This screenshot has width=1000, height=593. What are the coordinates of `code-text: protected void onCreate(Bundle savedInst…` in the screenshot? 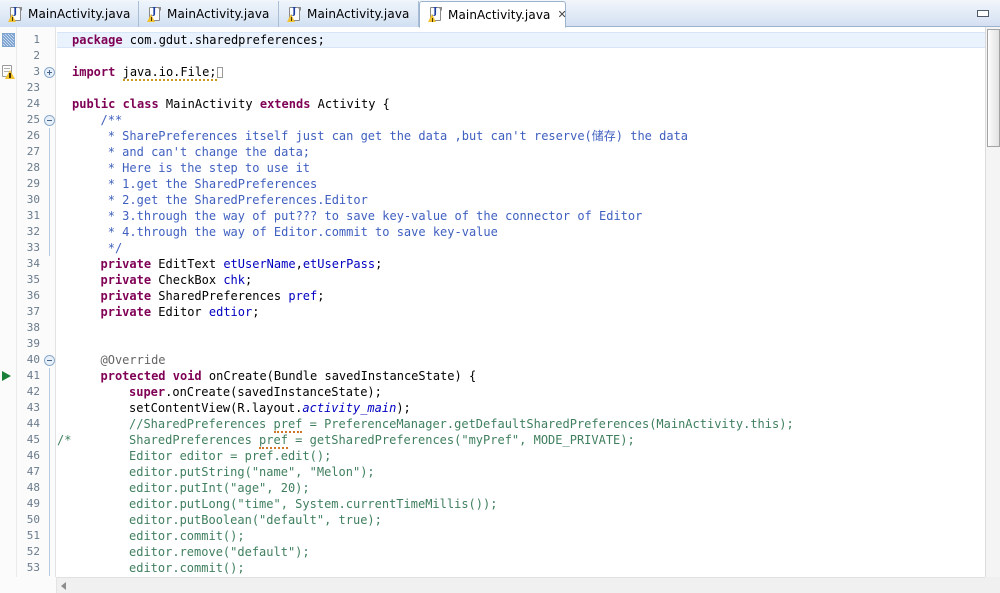 It's located at (289, 376).